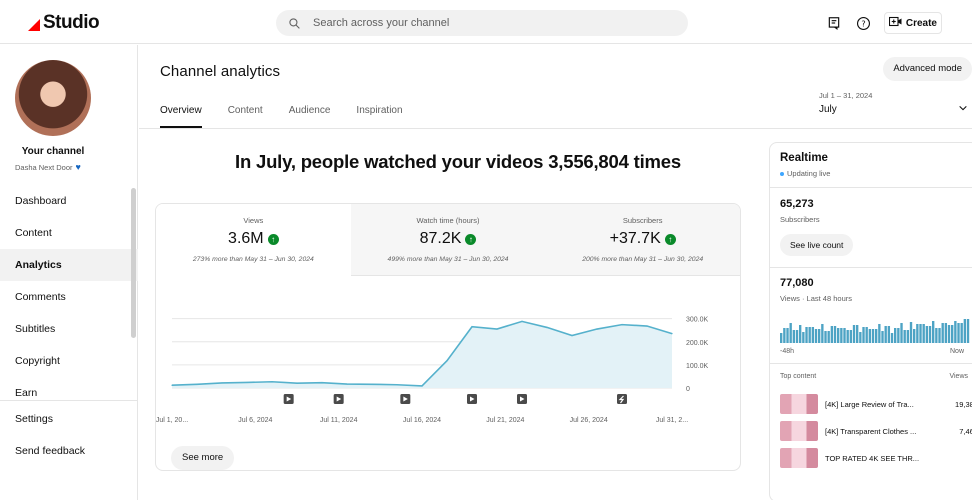 The height and width of the screenshot is (500, 972). I want to click on realtime-views-bars, so click(875, 331).